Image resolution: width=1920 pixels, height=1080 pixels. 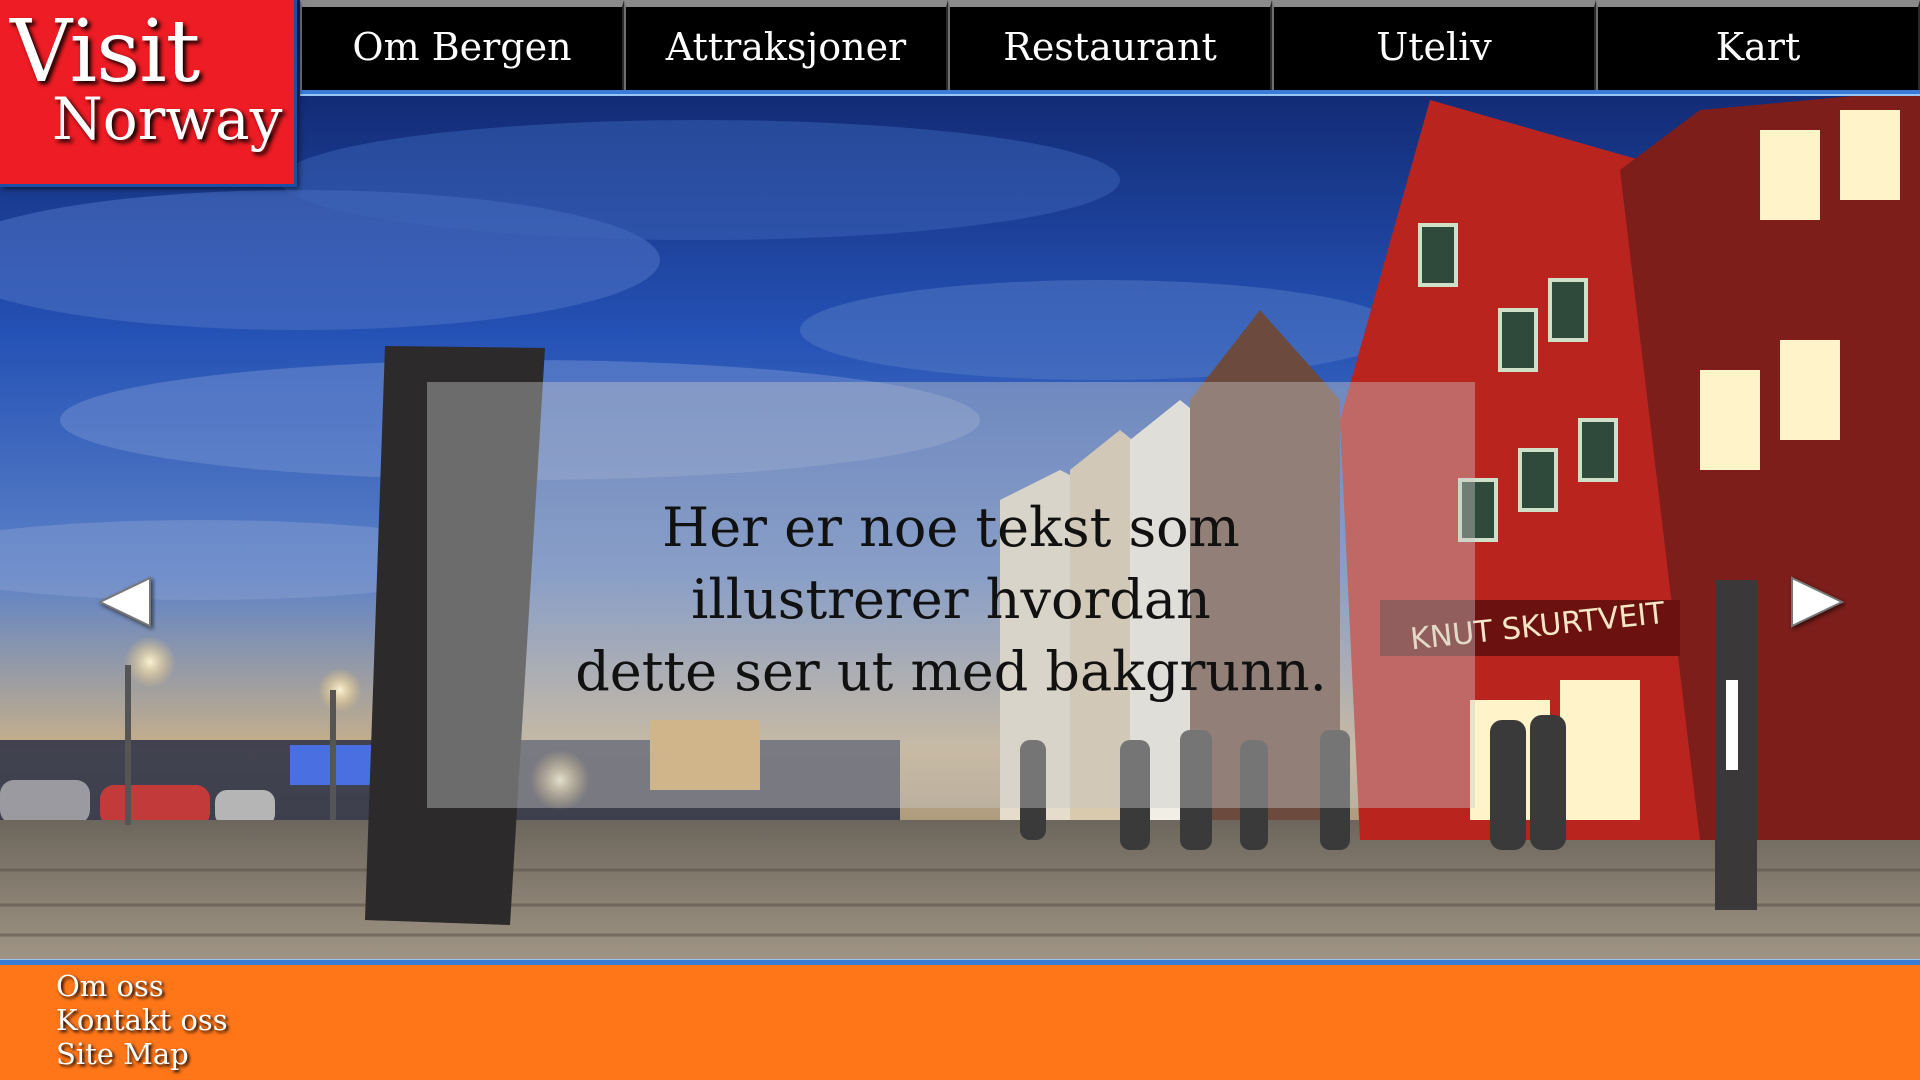 I want to click on nav-item-uteliv: Uteliv, so click(x=1434, y=45).